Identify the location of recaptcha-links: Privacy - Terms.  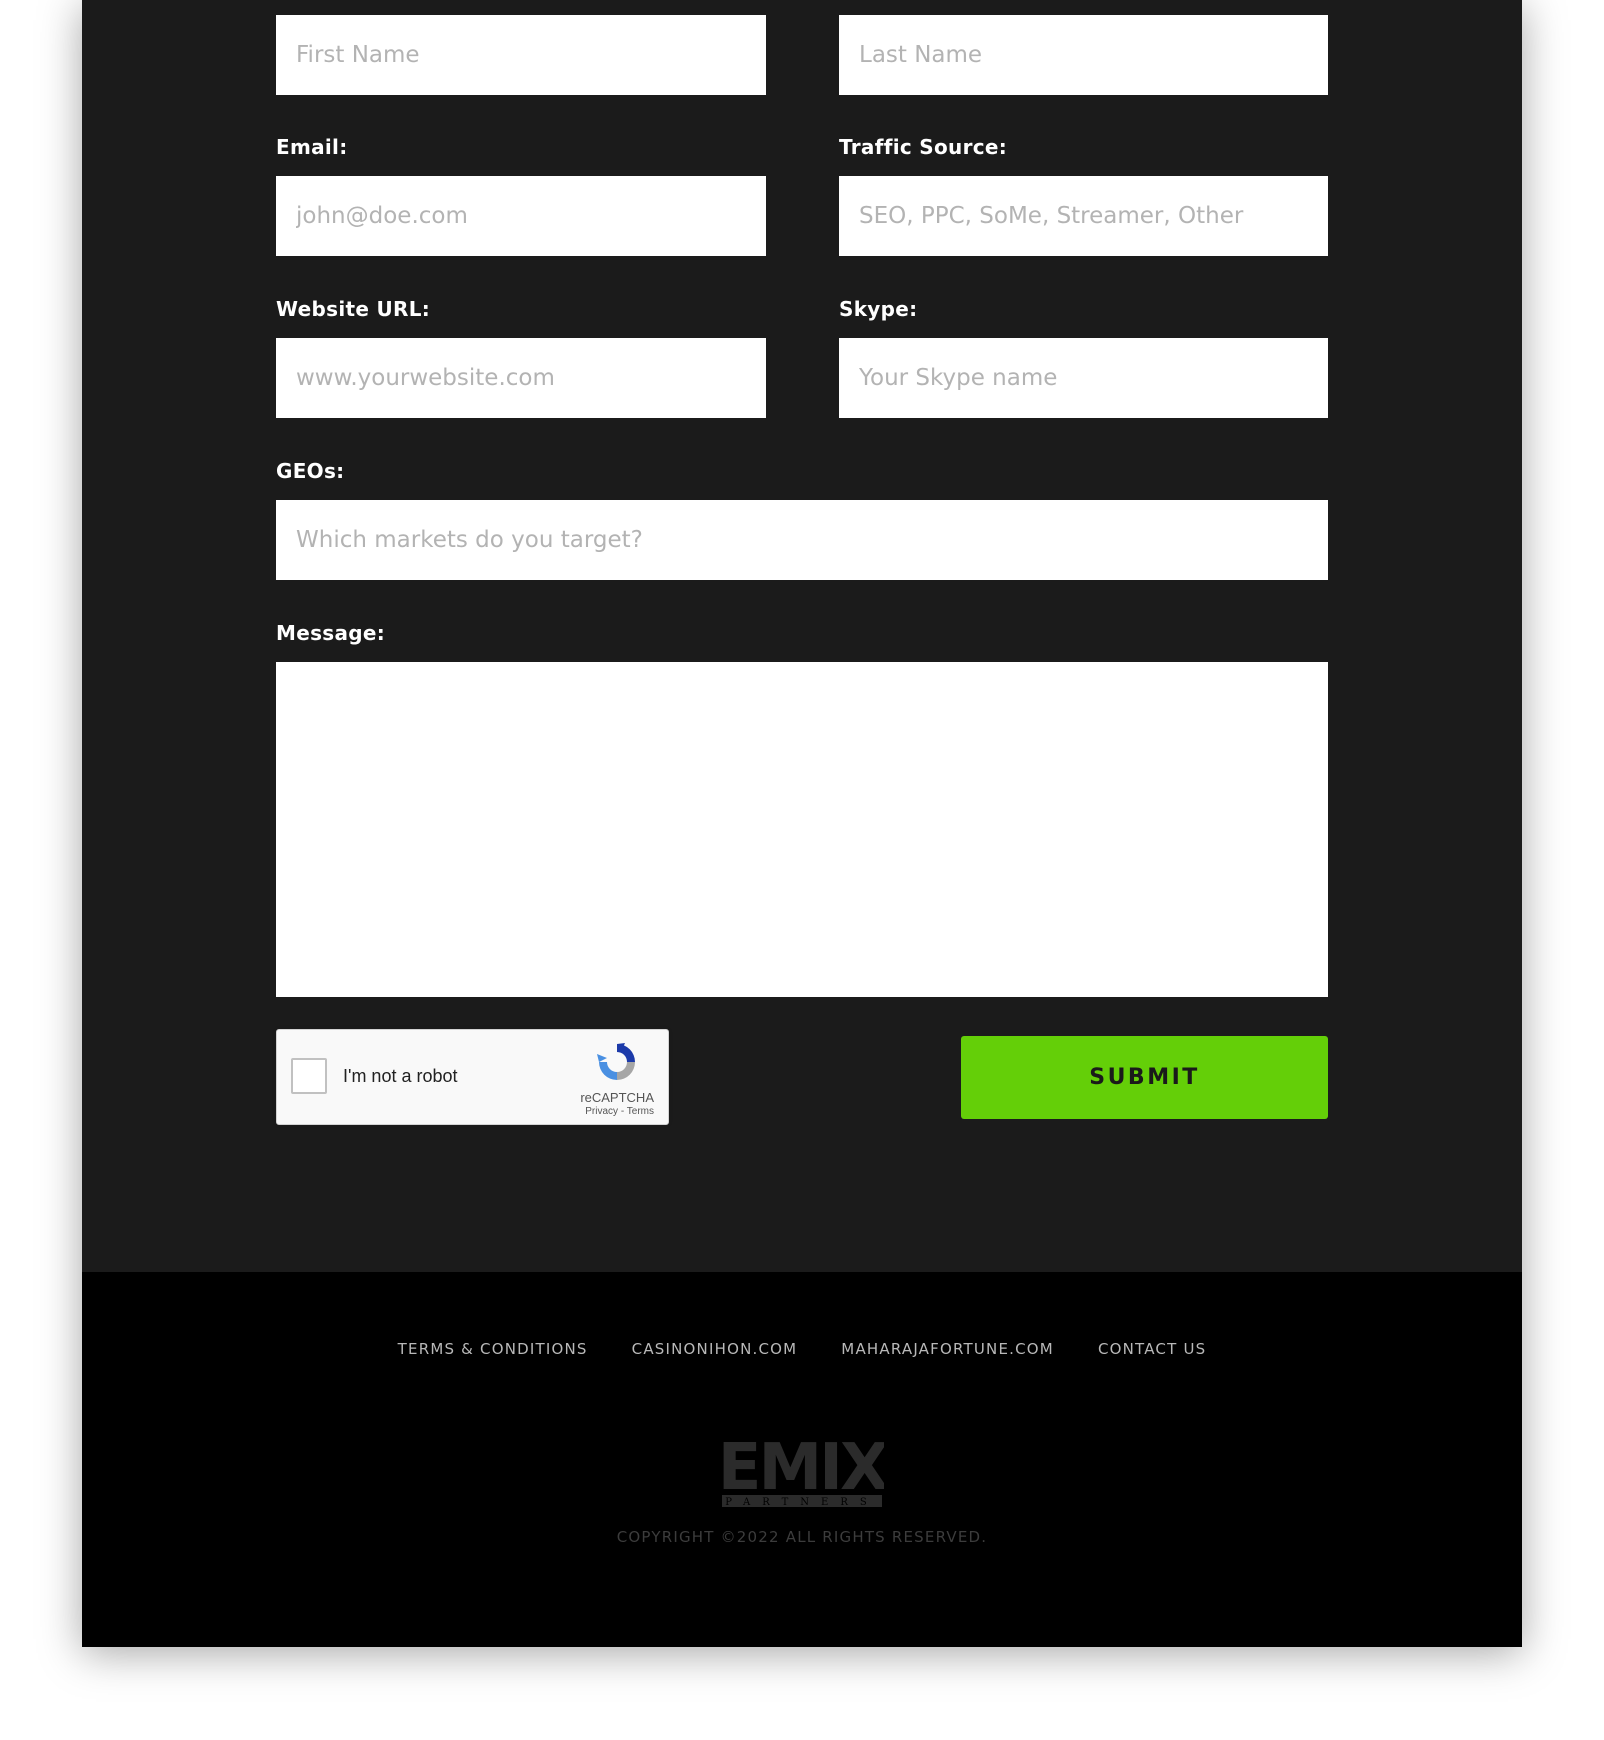
(619, 1111).